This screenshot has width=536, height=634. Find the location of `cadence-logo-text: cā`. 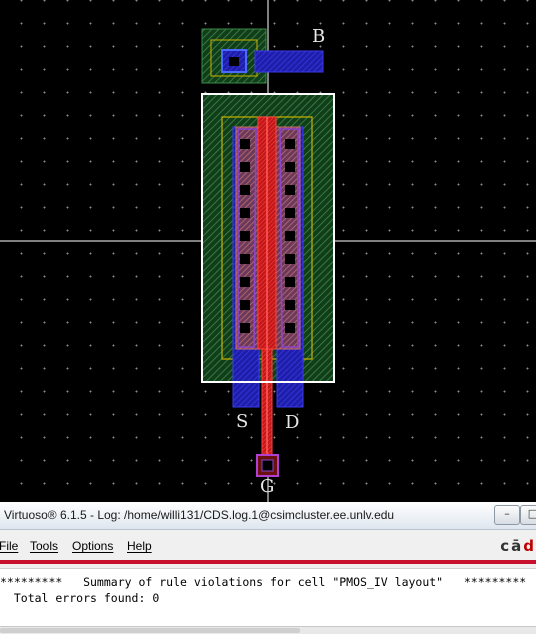

cadence-logo-text: cā is located at coordinates (512, 546).